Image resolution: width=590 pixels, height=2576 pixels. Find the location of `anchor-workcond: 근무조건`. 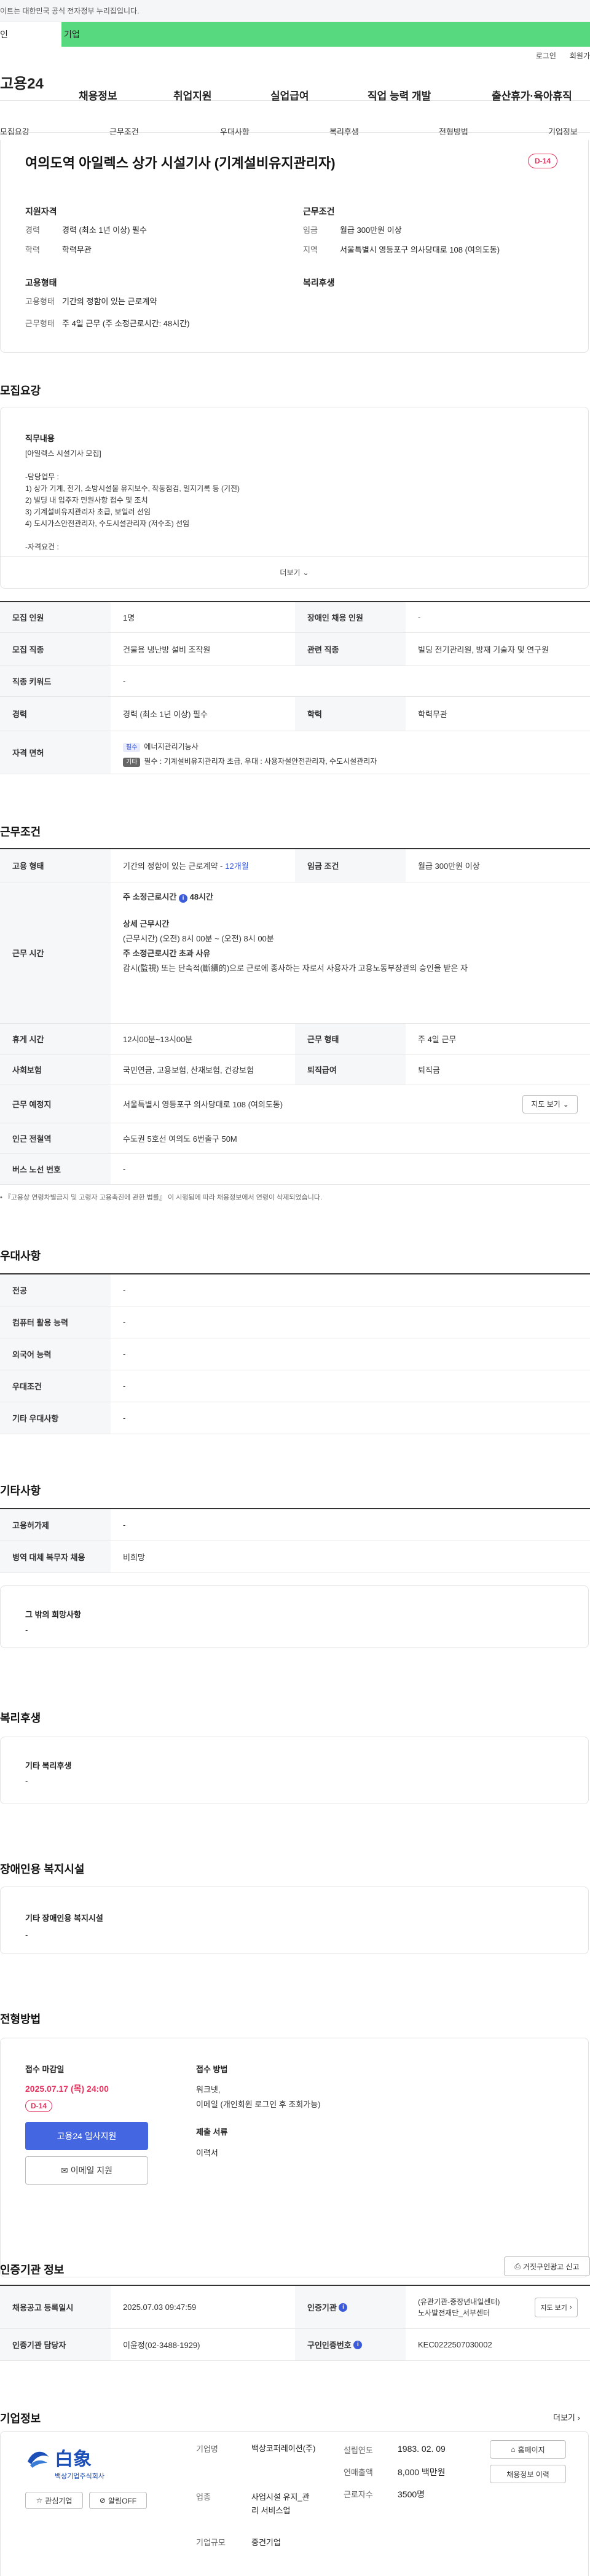

anchor-workcond: 근무조건 is located at coordinates (124, 131).